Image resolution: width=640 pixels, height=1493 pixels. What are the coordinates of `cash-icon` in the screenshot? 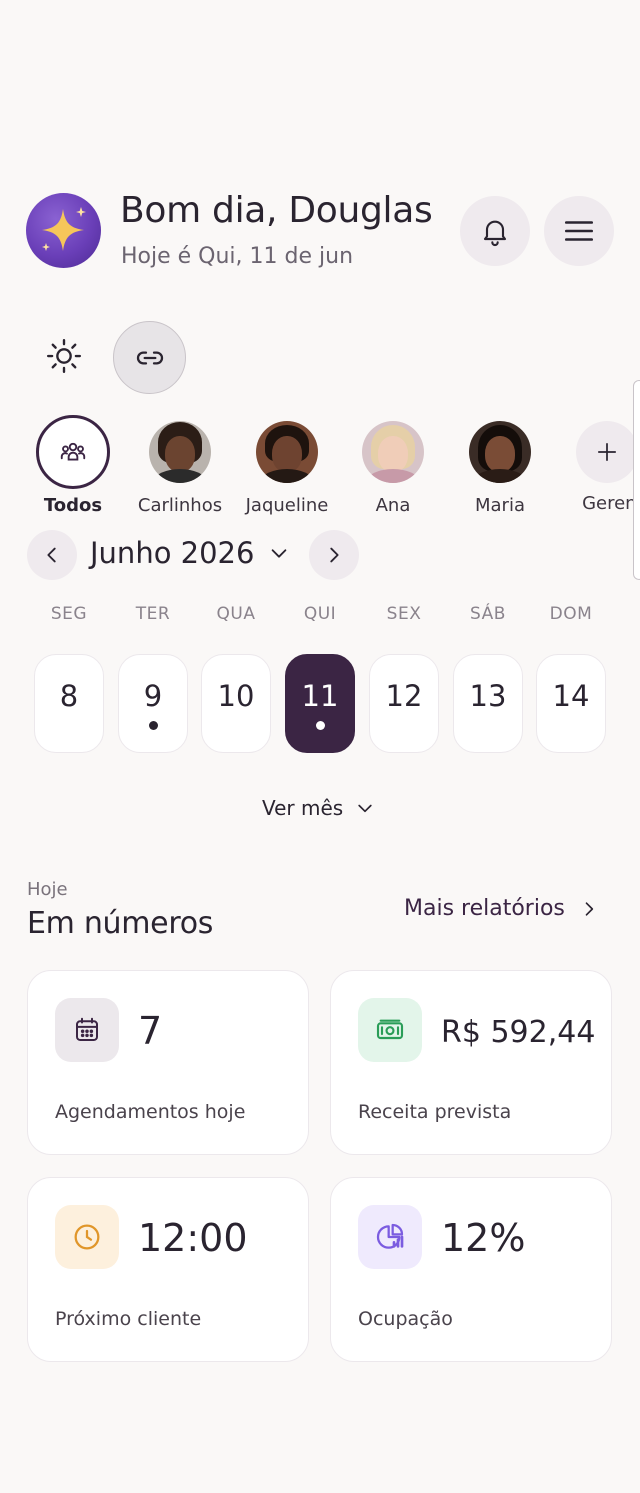 It's located at (390, 1029).